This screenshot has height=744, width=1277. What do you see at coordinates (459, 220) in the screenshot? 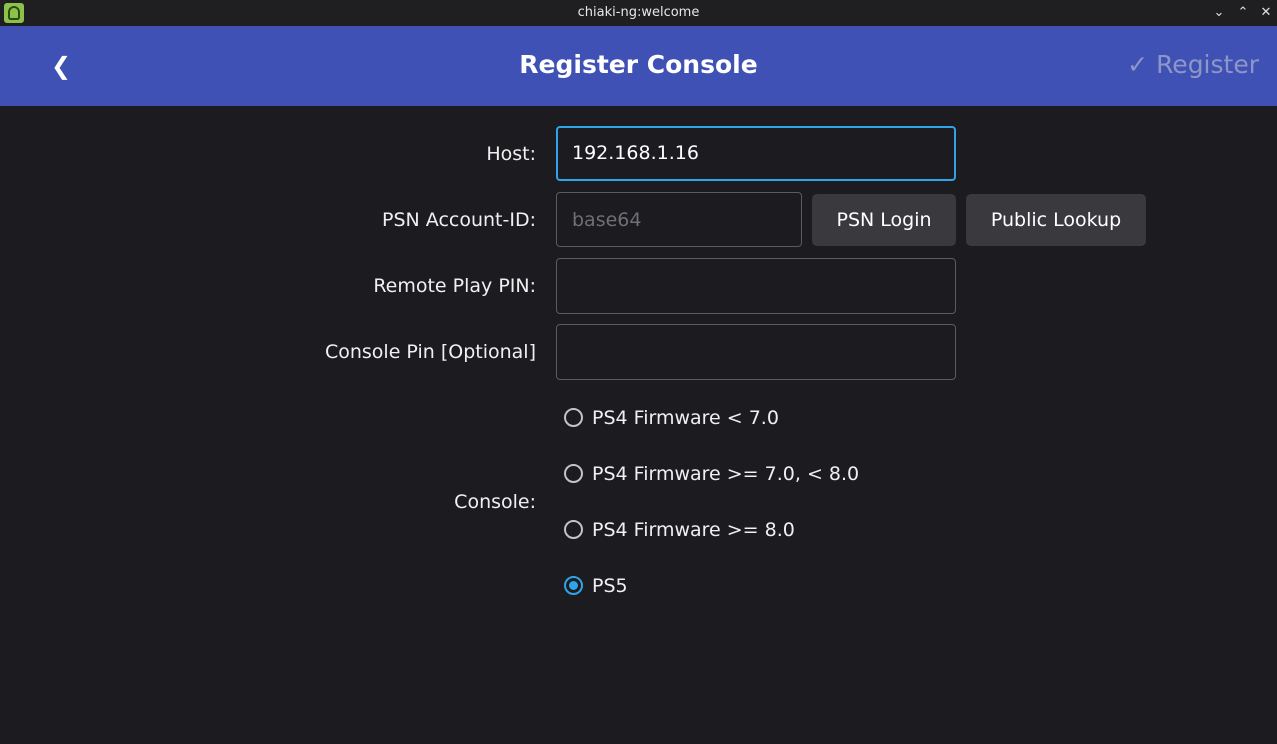
I see `psn-account-id-label: PSN Account-ID:` at bounding box center [459, 220].